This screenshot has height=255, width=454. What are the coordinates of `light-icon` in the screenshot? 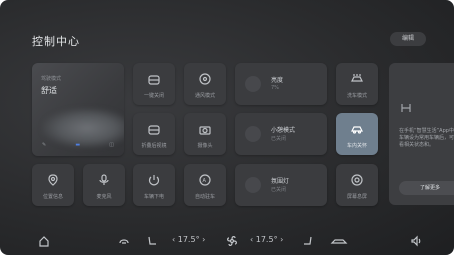 It's located at (253, 185).